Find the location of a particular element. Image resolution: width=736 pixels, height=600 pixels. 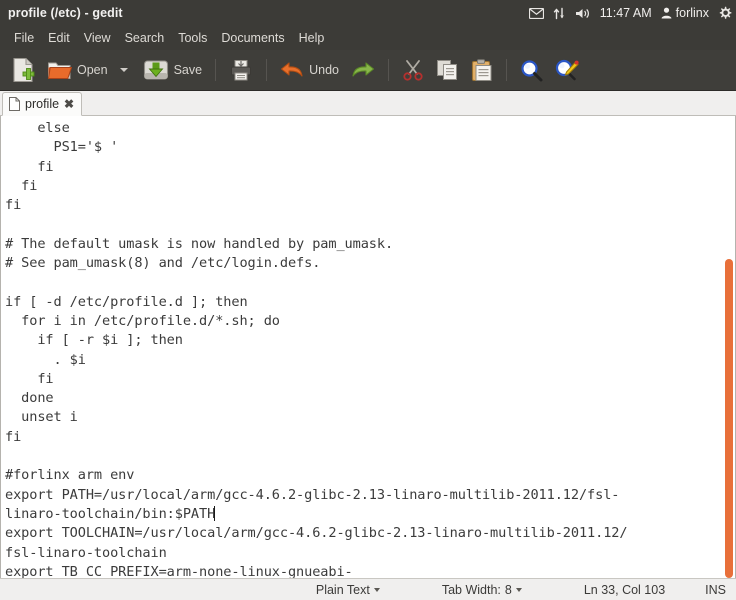

open-folder-icon is located at coordinates (59, 70).